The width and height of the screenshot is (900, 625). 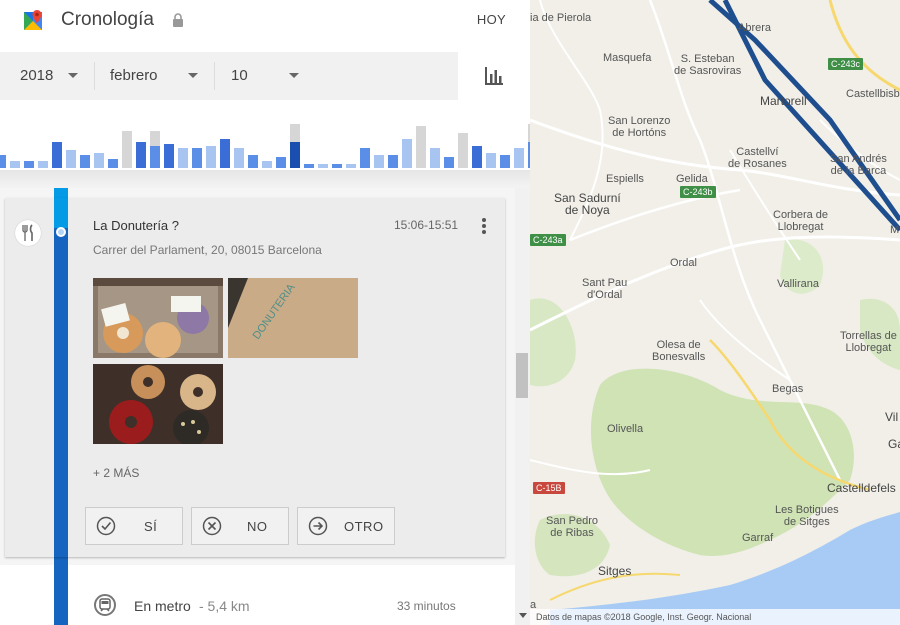 I want to click on map-place-label: Masquefa, so click(x=627, y=58).